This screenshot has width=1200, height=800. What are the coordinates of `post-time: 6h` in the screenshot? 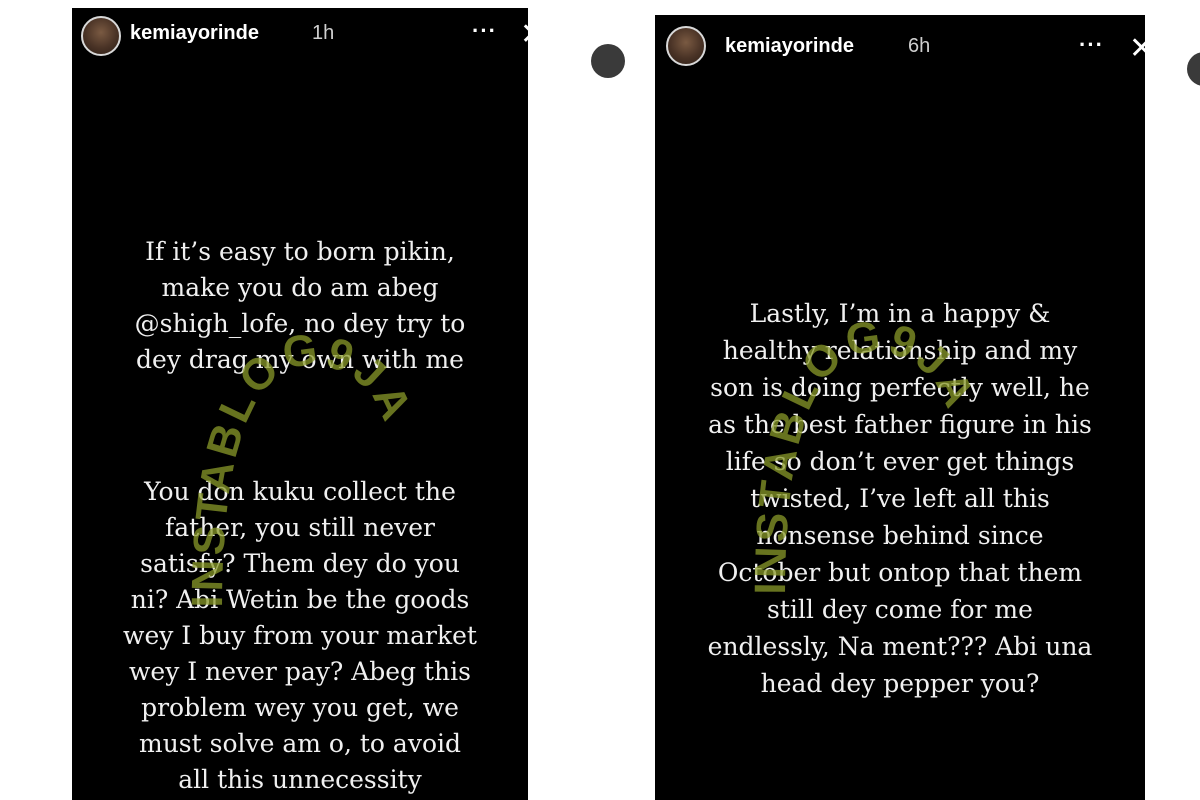 It's located at (919, 46).